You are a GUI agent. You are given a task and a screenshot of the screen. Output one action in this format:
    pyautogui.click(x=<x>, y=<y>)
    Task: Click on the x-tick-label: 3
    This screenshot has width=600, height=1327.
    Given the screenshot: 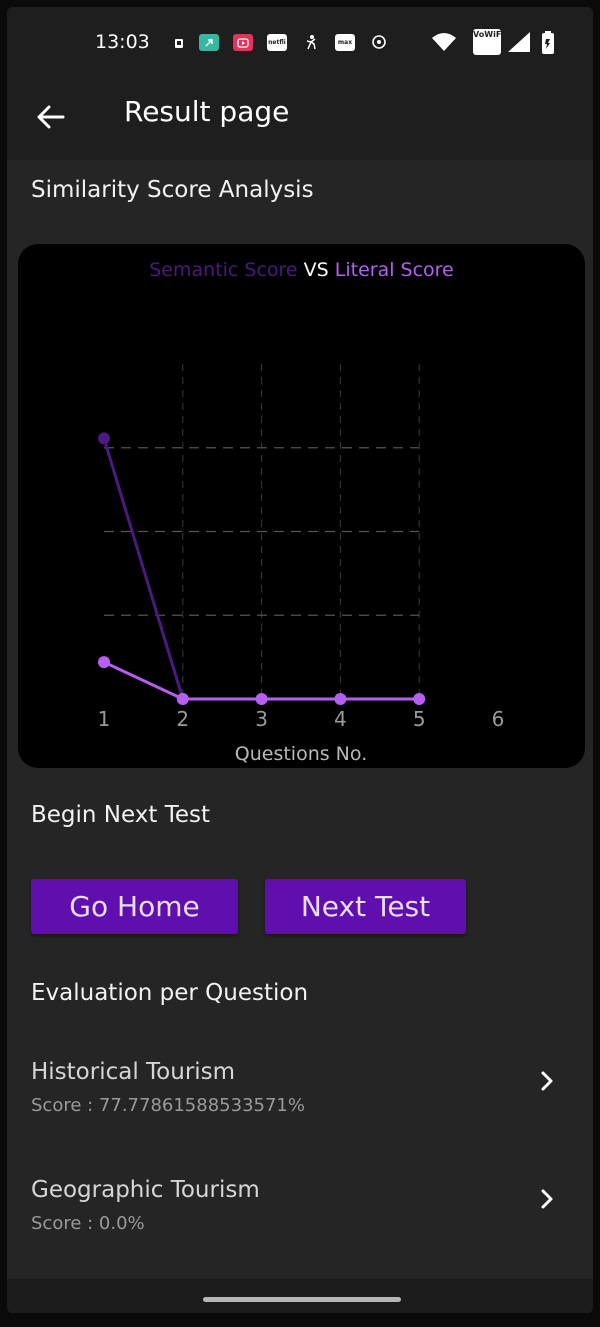 What is the action you would take?
    pyautogui.click(x=261, y=719)
    